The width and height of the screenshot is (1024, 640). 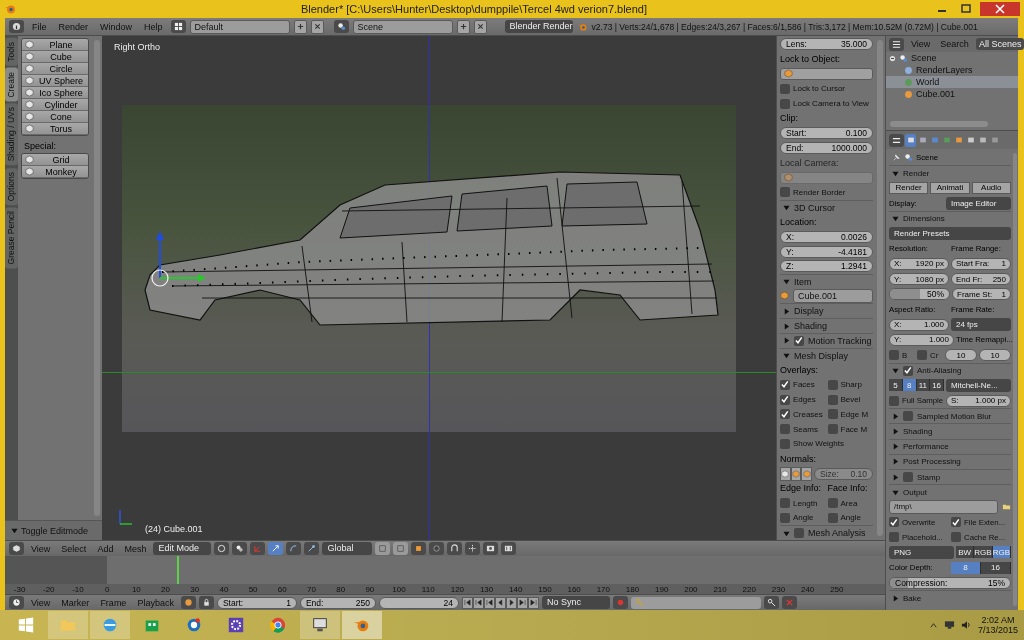 I want to click on menu-item: Select, so click(x=74, y=548).